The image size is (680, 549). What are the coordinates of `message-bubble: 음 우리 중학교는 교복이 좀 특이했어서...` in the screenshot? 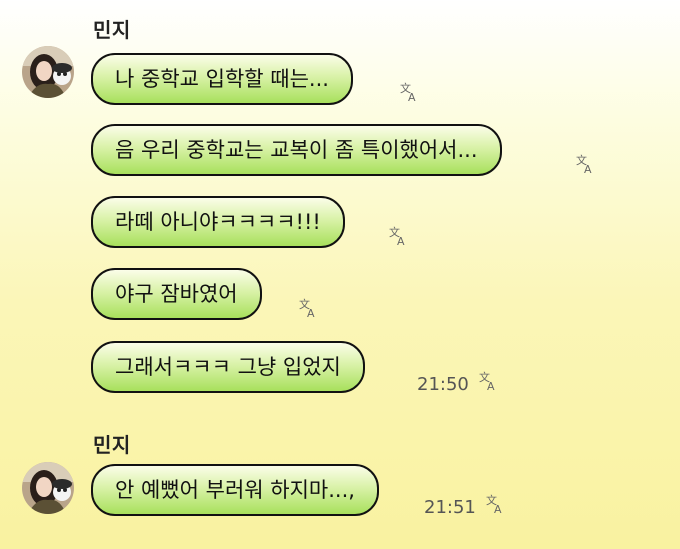 It's located at (296, 150).